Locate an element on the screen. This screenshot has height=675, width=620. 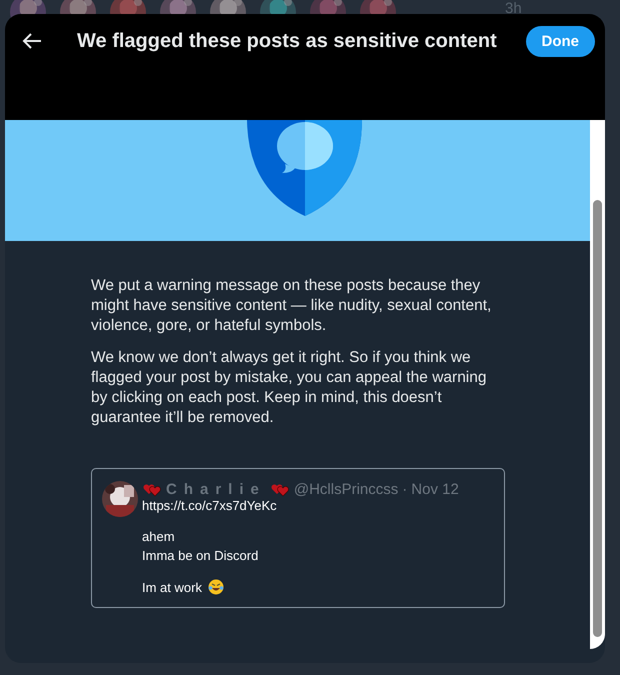
post-text: Im at work is located at coordinates (172, 587).